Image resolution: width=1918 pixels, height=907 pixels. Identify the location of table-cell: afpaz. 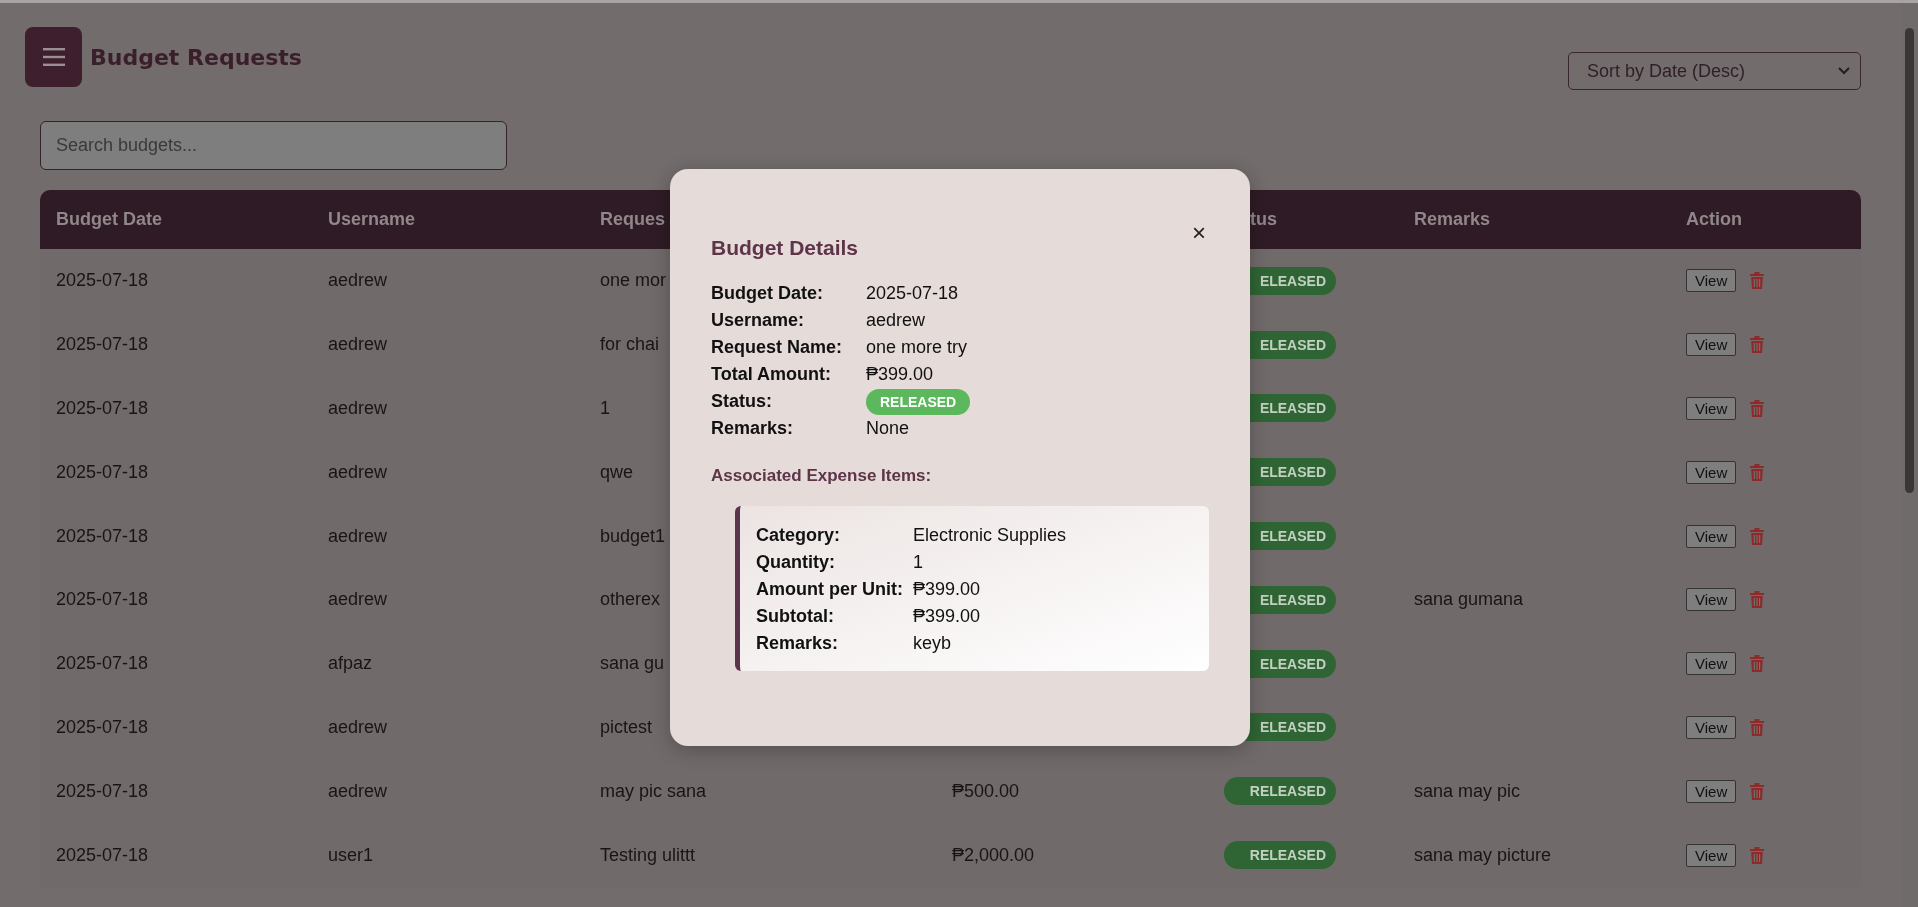
(350, 663).